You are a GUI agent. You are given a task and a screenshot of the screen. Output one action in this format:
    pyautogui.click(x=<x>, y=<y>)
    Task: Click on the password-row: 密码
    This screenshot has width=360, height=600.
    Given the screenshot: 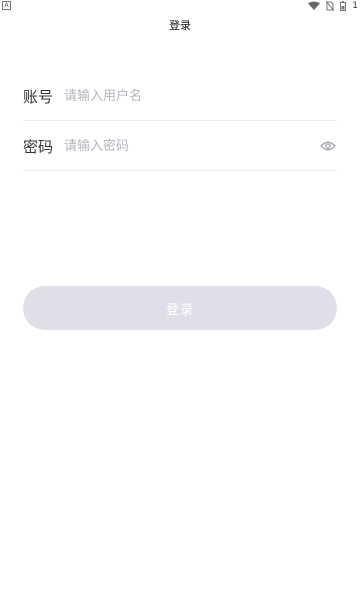 What is the action you would take?
    pyautogui.click(x=180, y=146)
    